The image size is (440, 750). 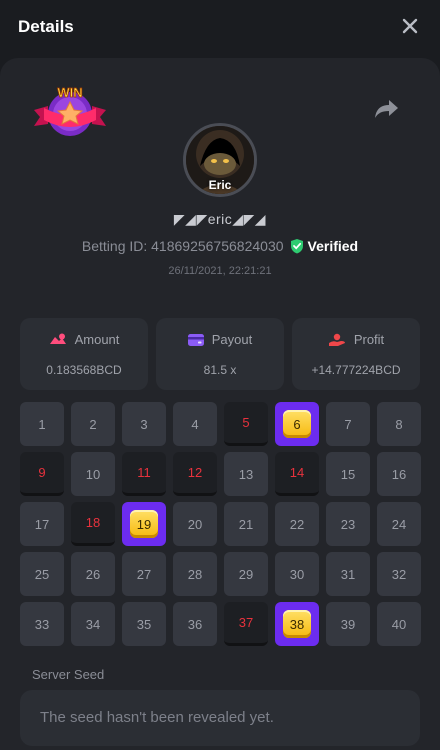 What do you see at coordinates (195, 524) in the screenshot?
I see `grid-cell-20: 20` at bounding box center [195, 524].